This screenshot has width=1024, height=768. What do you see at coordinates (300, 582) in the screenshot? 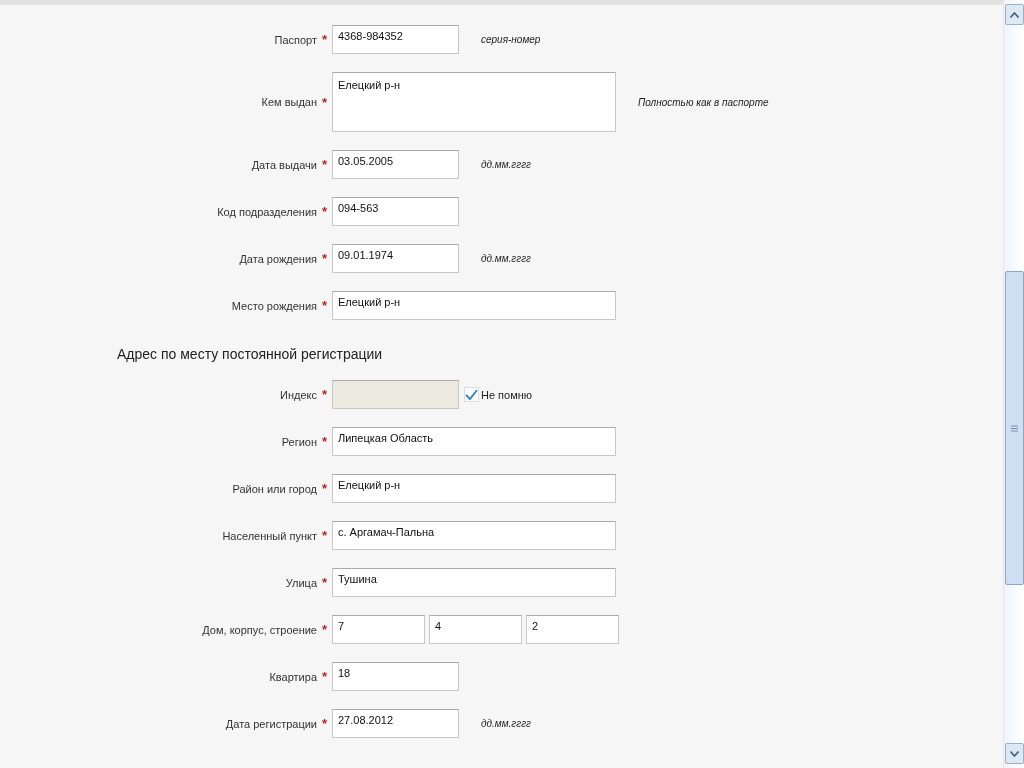
I see `field-label: Улица` at bounding box center [300, 582].